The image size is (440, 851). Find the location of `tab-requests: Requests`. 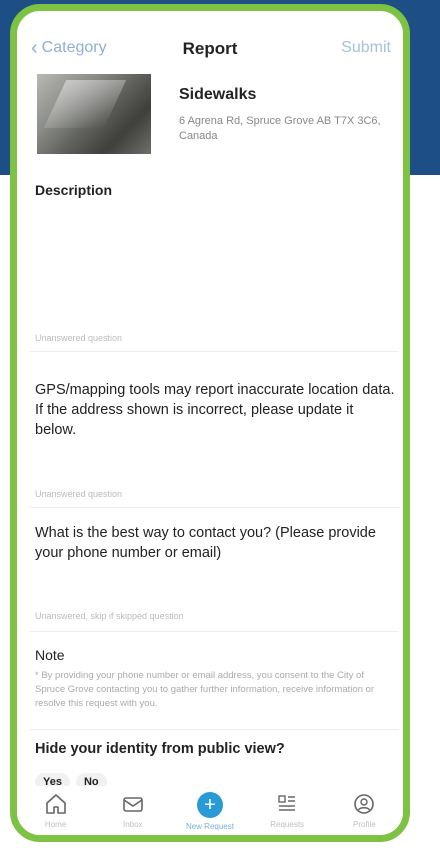

tab-requests: Requests is located at coordinates (287, 810).